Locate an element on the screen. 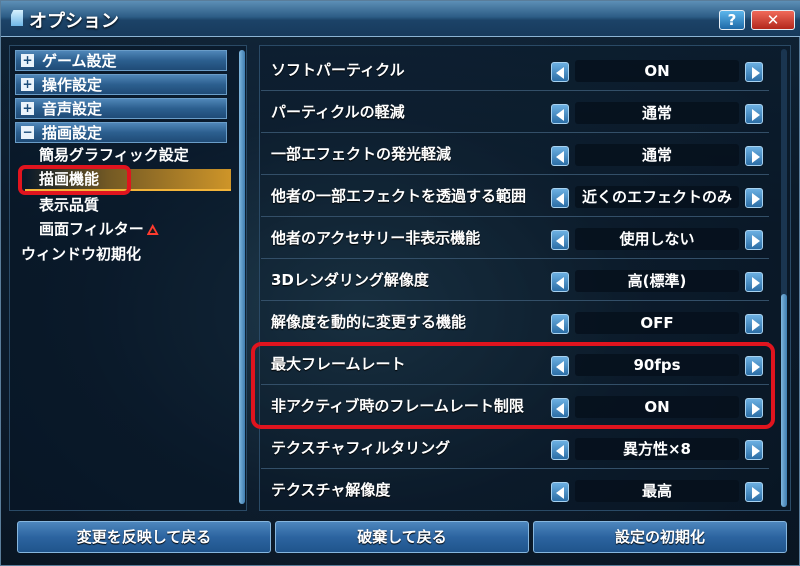  setting-value: 近くのエフェクトのみ is located at coordinates (657, 197).